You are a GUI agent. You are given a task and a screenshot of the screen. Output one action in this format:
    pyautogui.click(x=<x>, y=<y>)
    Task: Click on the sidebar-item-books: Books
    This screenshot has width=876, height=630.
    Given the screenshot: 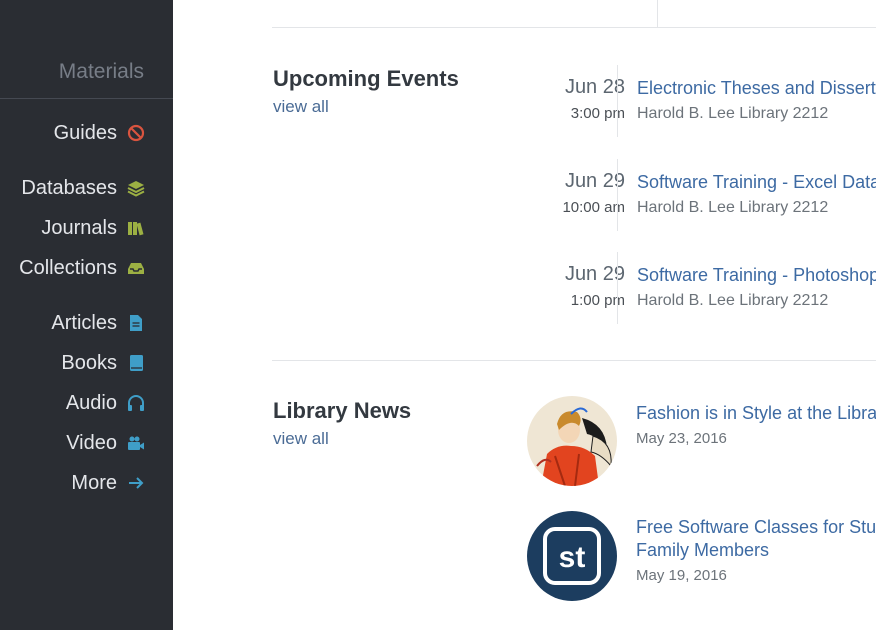 What is the action you would take?
    pyautogui.click(x=103, y=363)
    